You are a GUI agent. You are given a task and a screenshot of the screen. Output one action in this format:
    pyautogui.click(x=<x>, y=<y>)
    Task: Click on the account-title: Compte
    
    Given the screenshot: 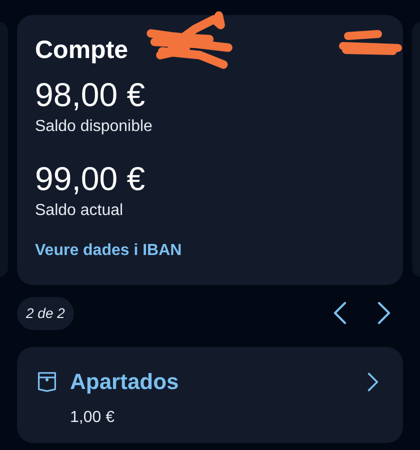 What is the action you would take?
    pyautogui.click(x=81, y=50)
    